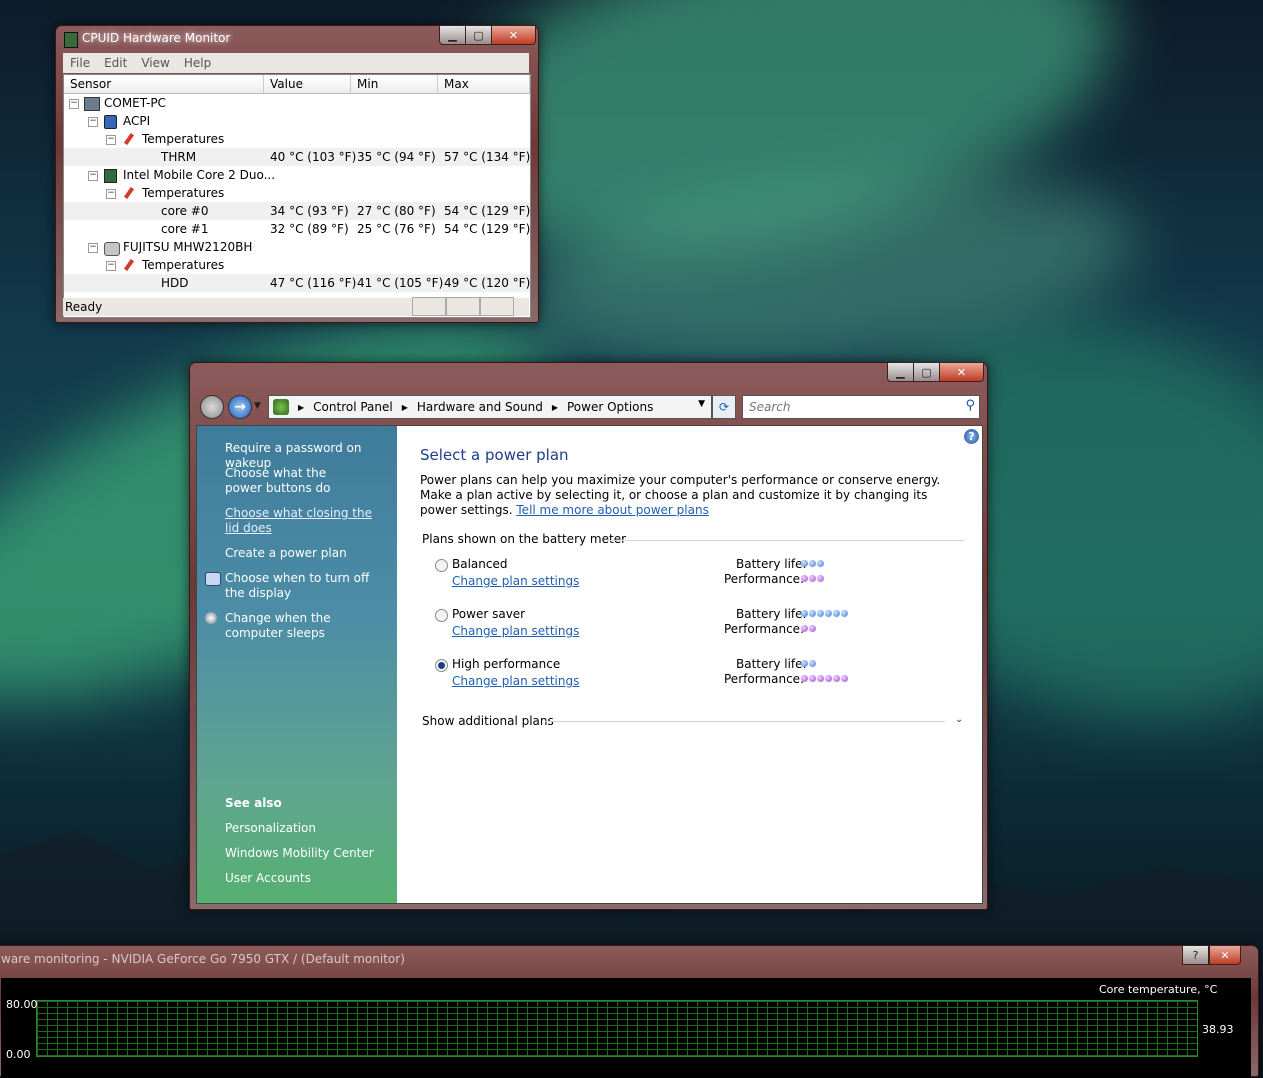 The height and width of the screenshot is (1078, 1263). Describe the element at coordinates (310, 828) in the screenshot. I see `see-also-personalization: Personalization` at that location.